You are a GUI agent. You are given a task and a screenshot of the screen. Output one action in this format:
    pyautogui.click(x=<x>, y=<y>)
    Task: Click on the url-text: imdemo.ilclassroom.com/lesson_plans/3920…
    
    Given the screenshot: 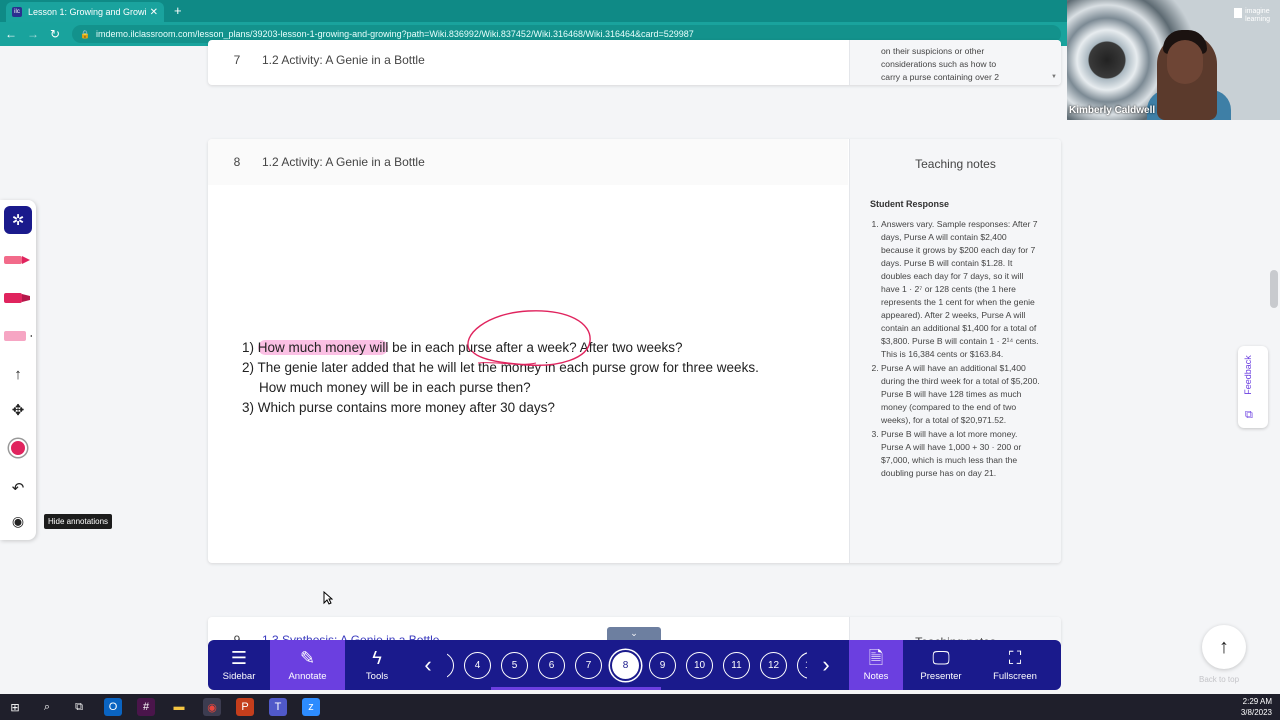 What is the action you would take?
    pyautogui.click(x=394, y=34)
    